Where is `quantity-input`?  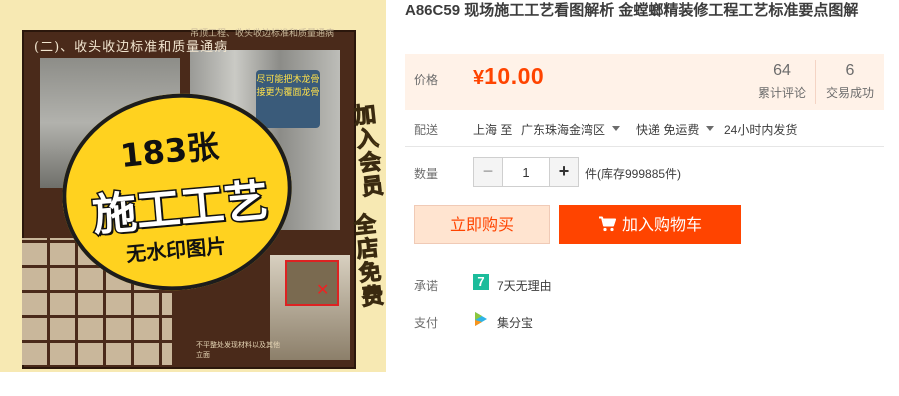
quantity-input is located at coordinates (526, 172).